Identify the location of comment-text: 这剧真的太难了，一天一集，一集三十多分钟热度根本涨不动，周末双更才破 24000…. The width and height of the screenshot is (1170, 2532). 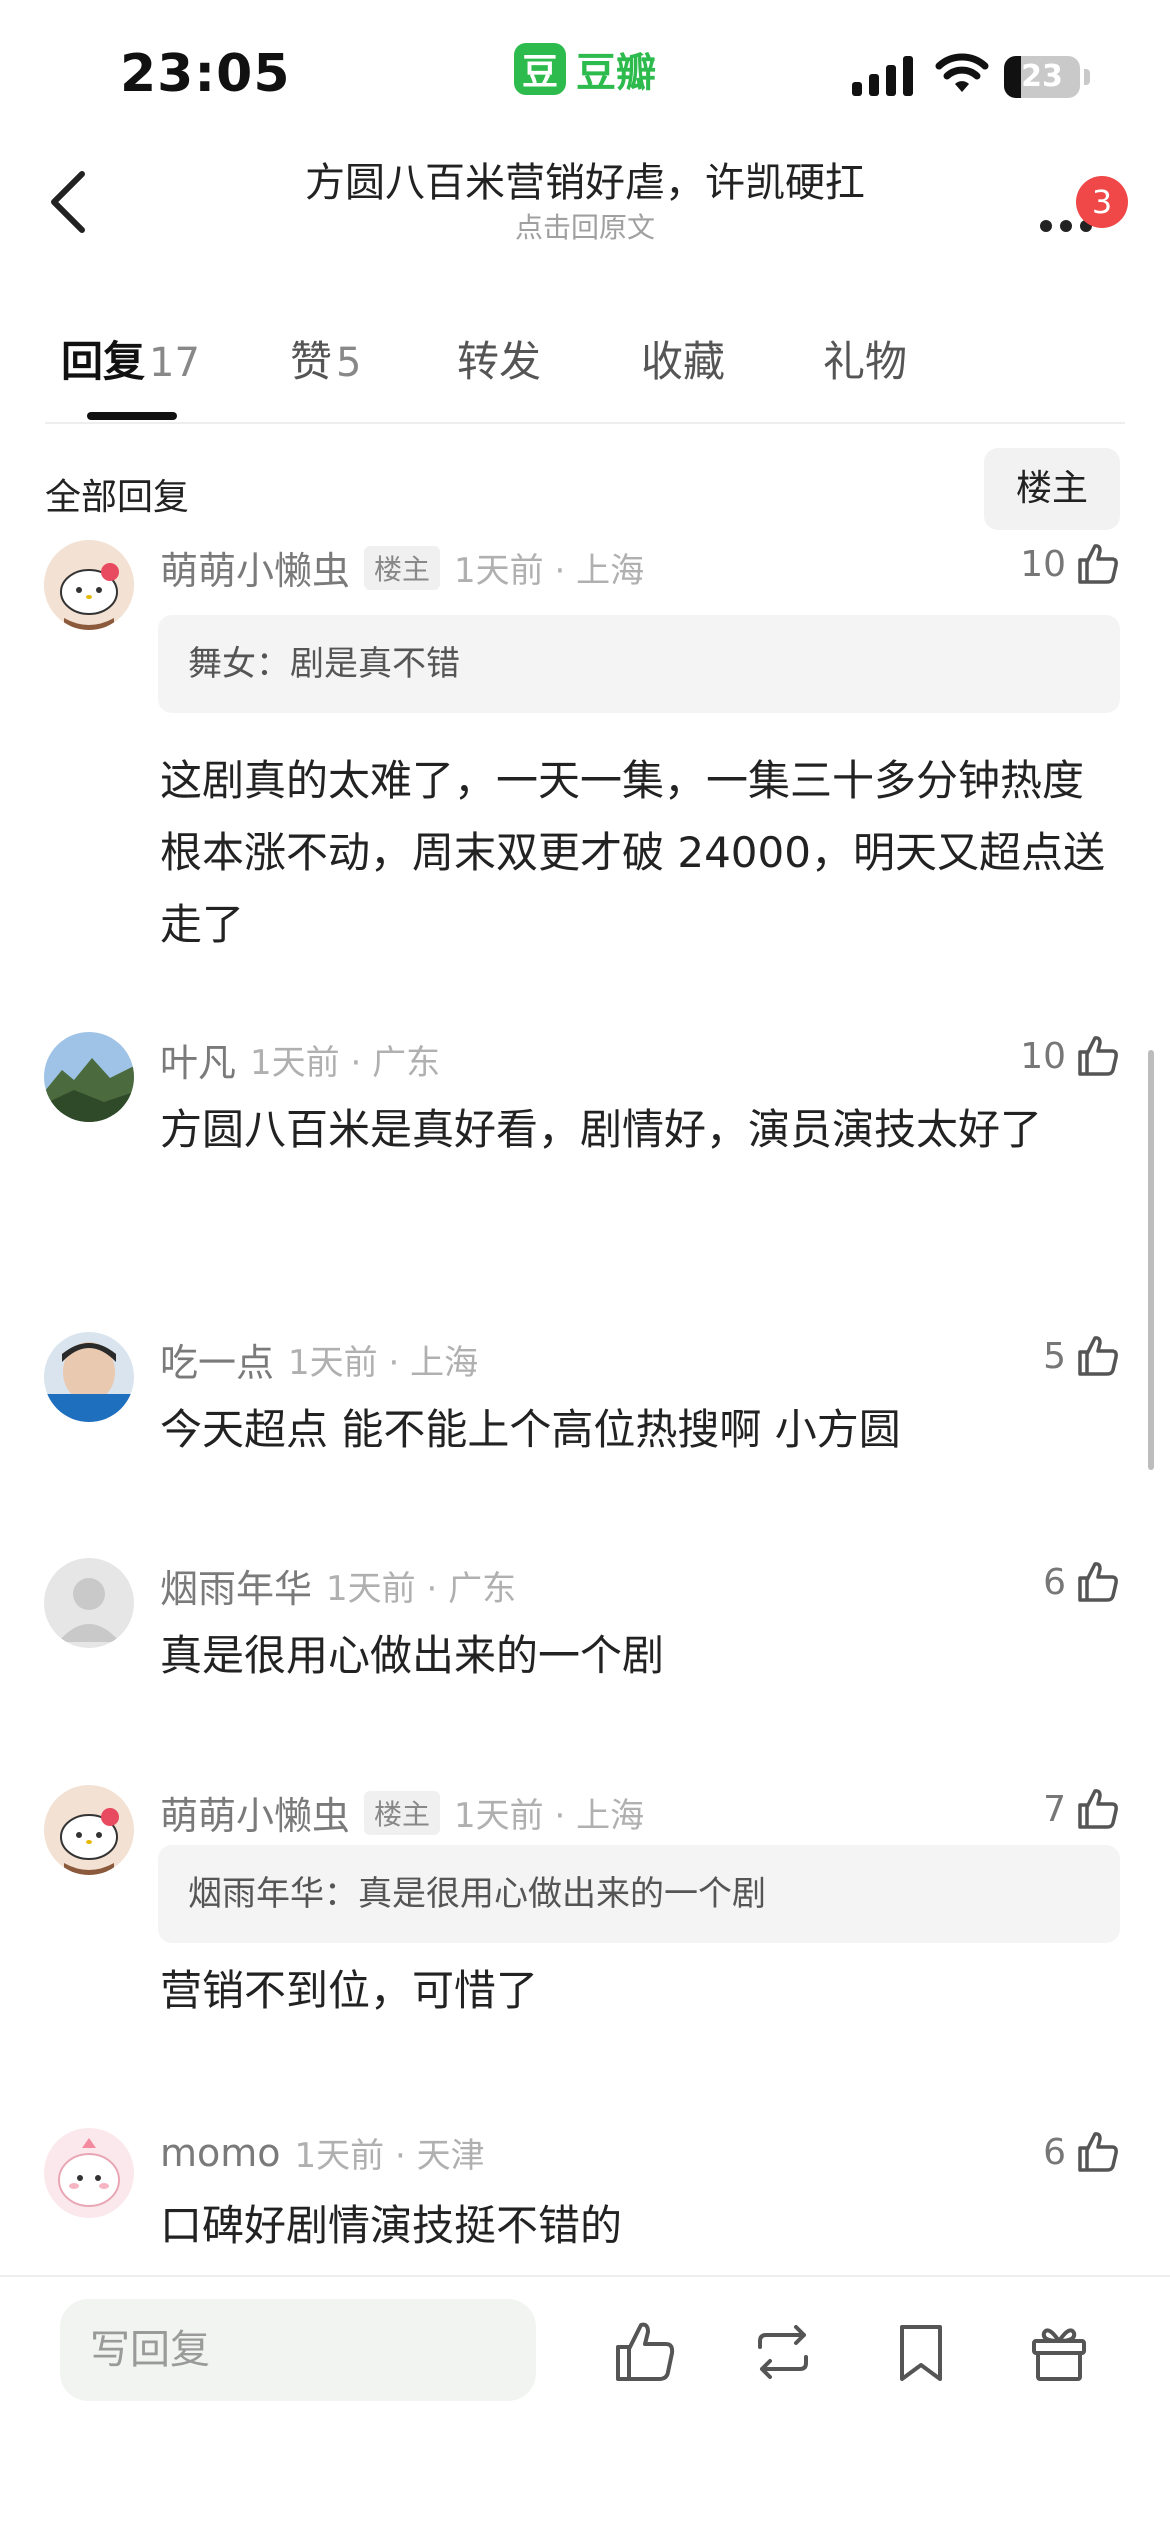
(632, 852).